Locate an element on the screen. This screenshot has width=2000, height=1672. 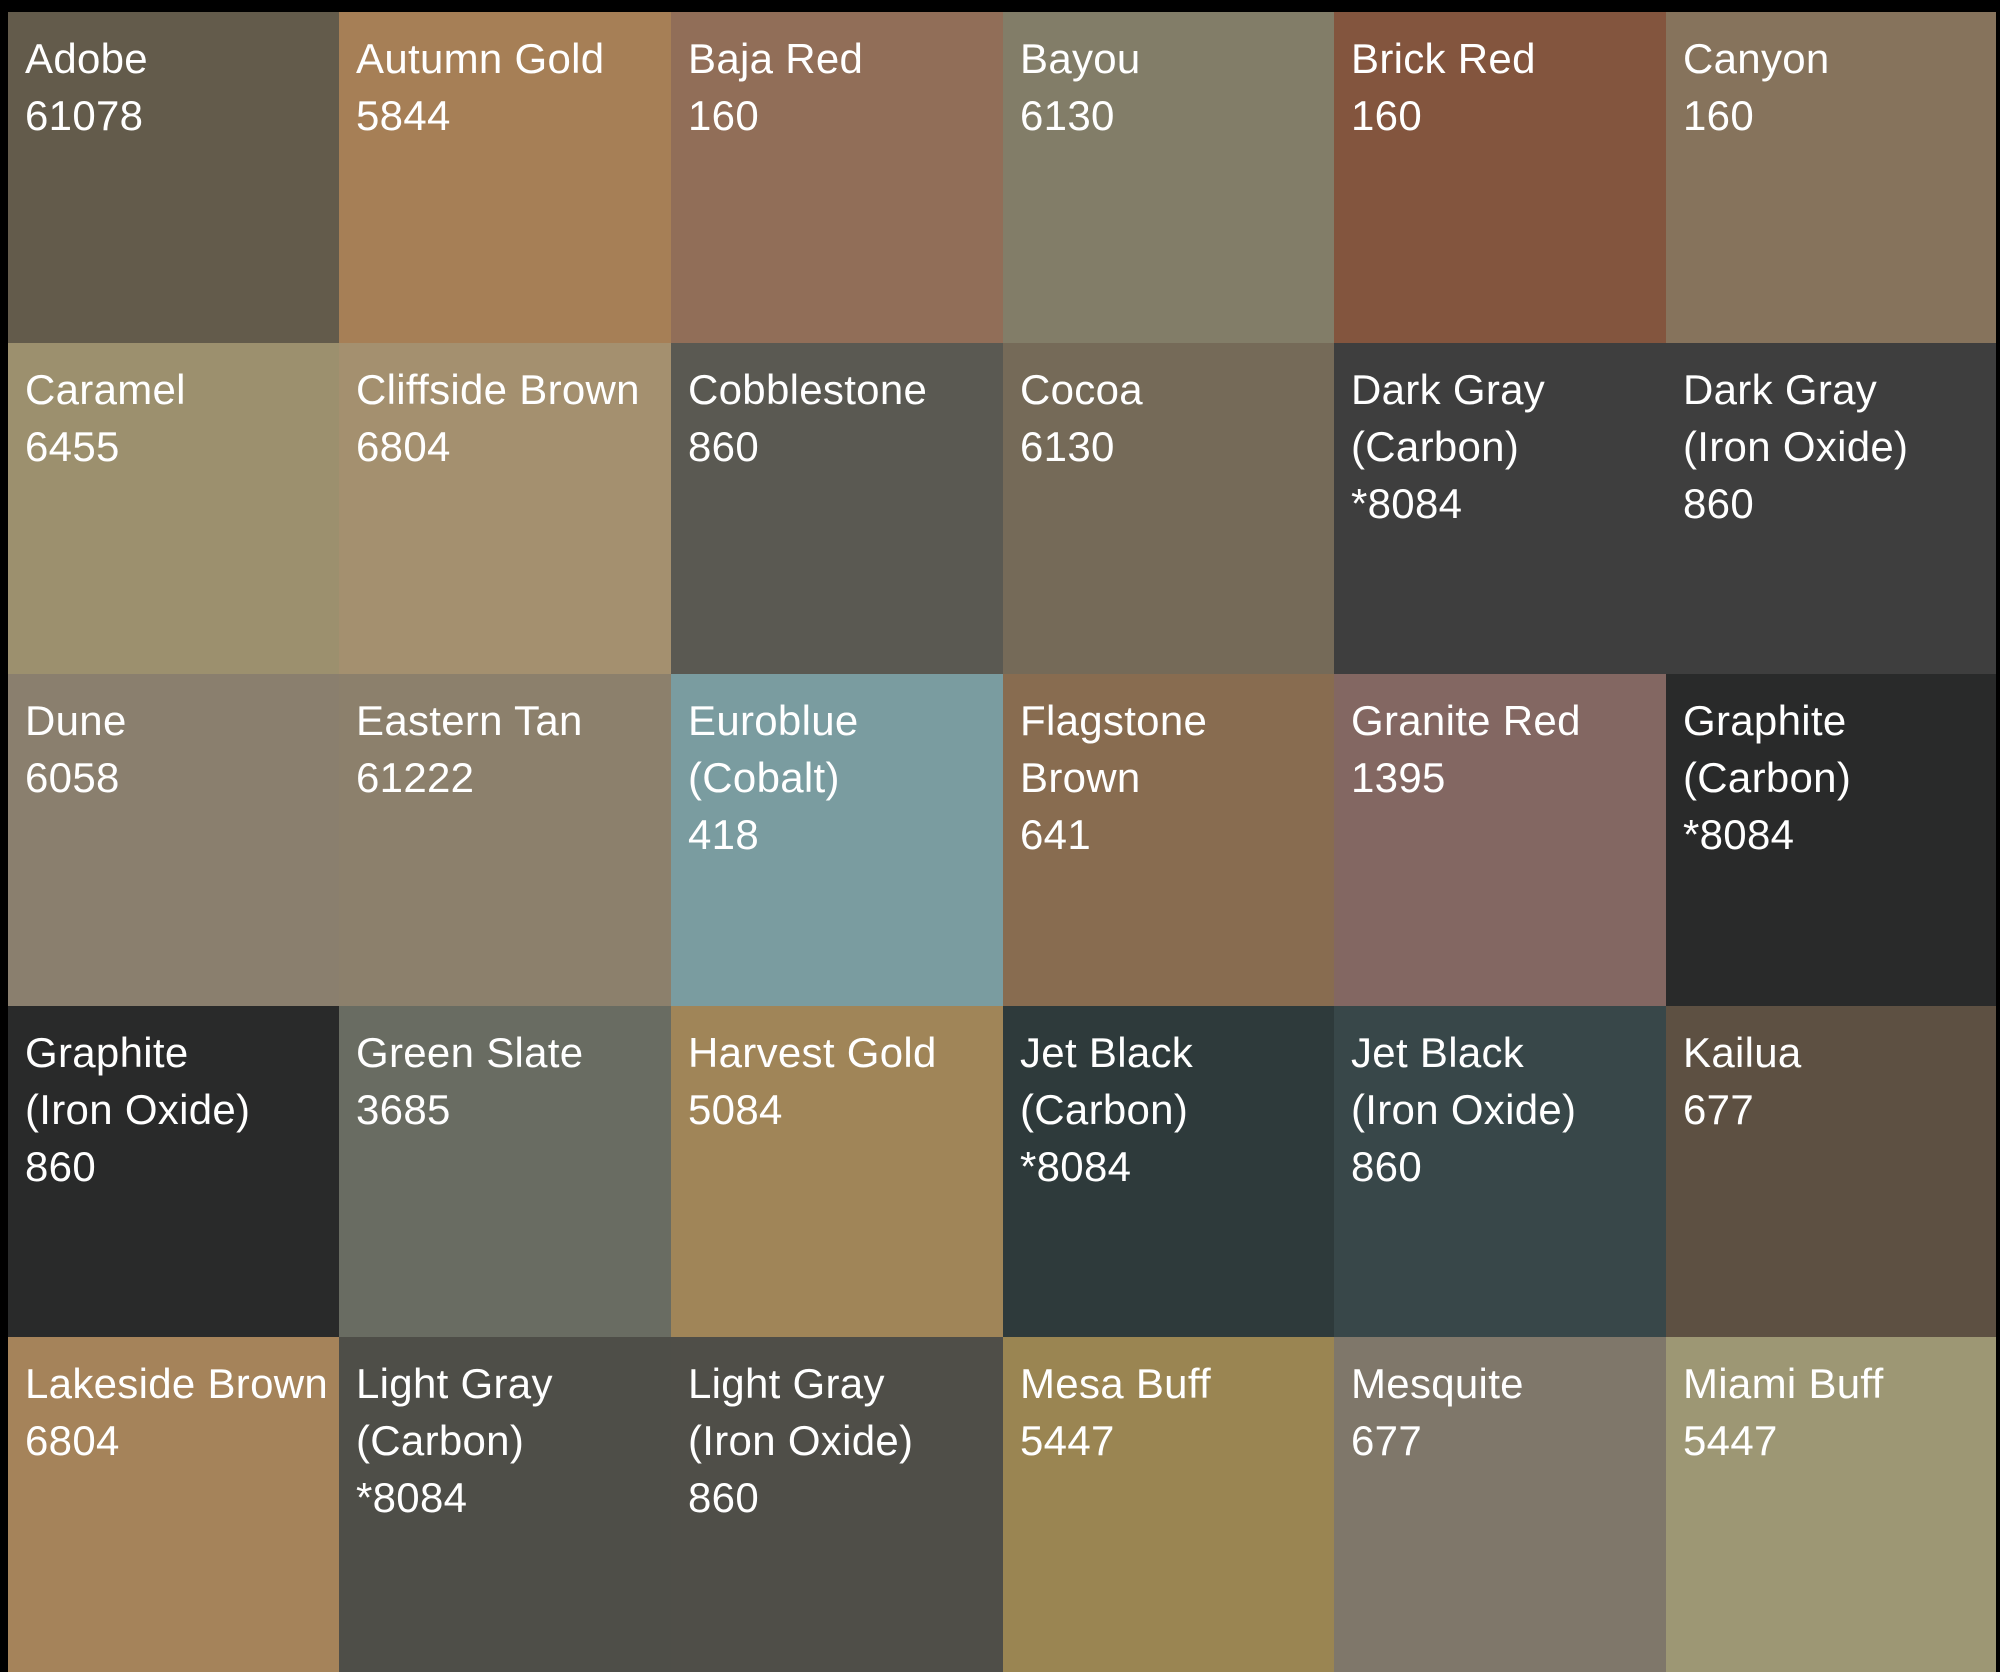
color-swatch: Light Gray (Carbon) *8084 is located at coordinates (505, 1504).